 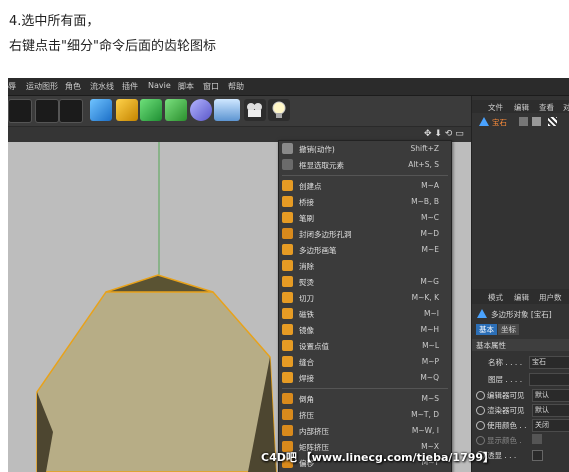 I want to click on tab-view: 查看, so click(x=546, y=107).